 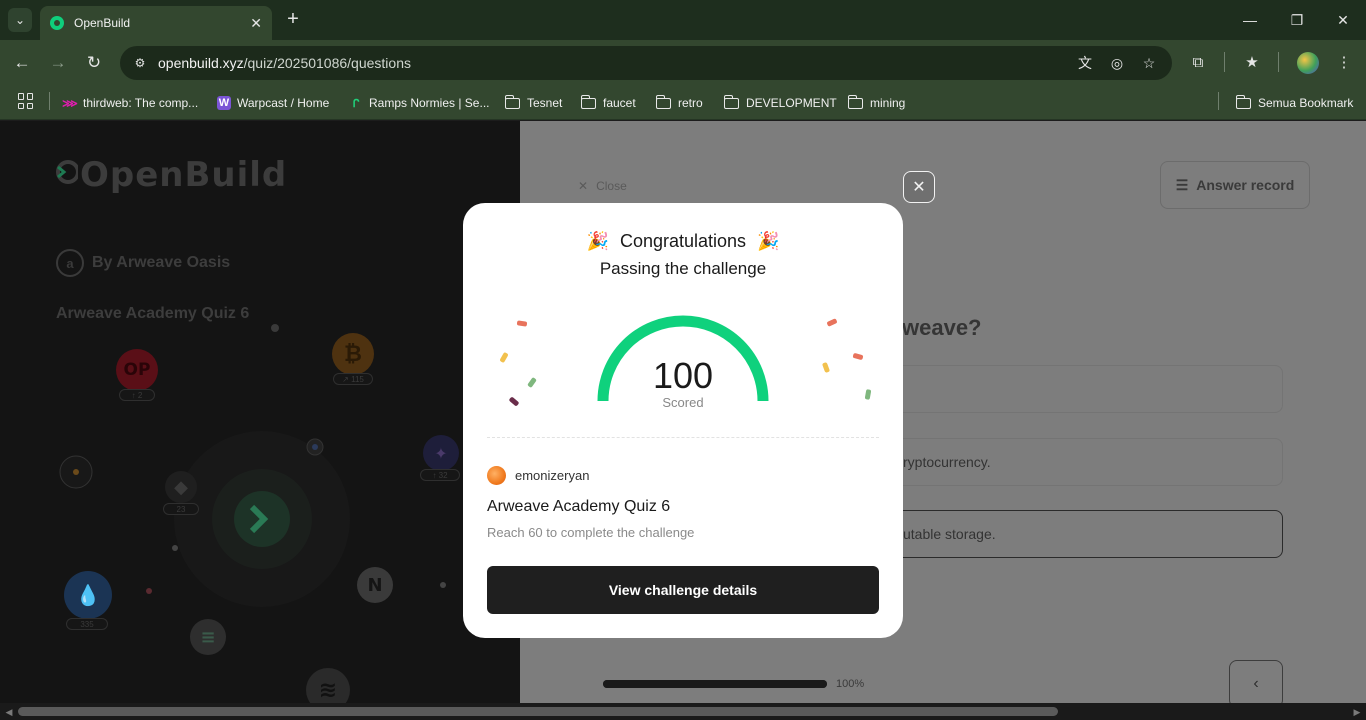 I want to click on reload-icon: ↻, so click(x=94, y=63).